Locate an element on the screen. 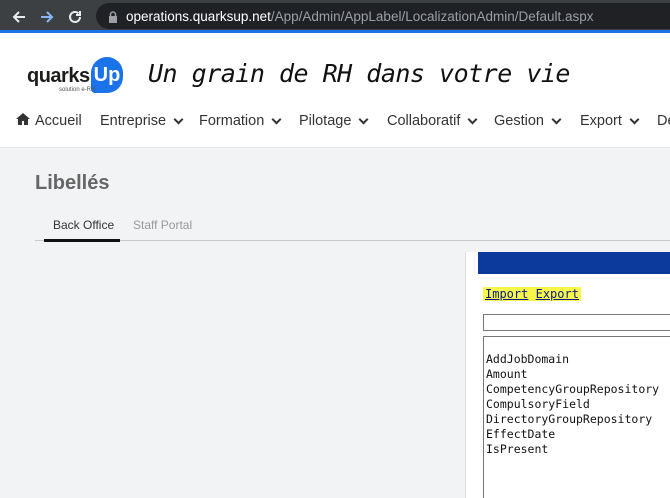 The width and height of the screenshot is (670, 498). tagline: Un grain de RH dans votre vie is located at coordinates (359, 73).